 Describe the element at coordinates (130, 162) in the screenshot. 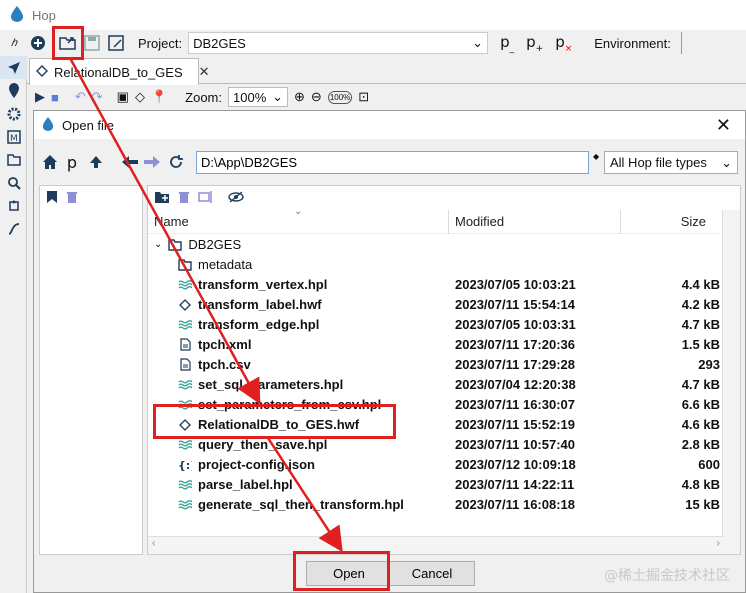

I see `back-icon` at that location.